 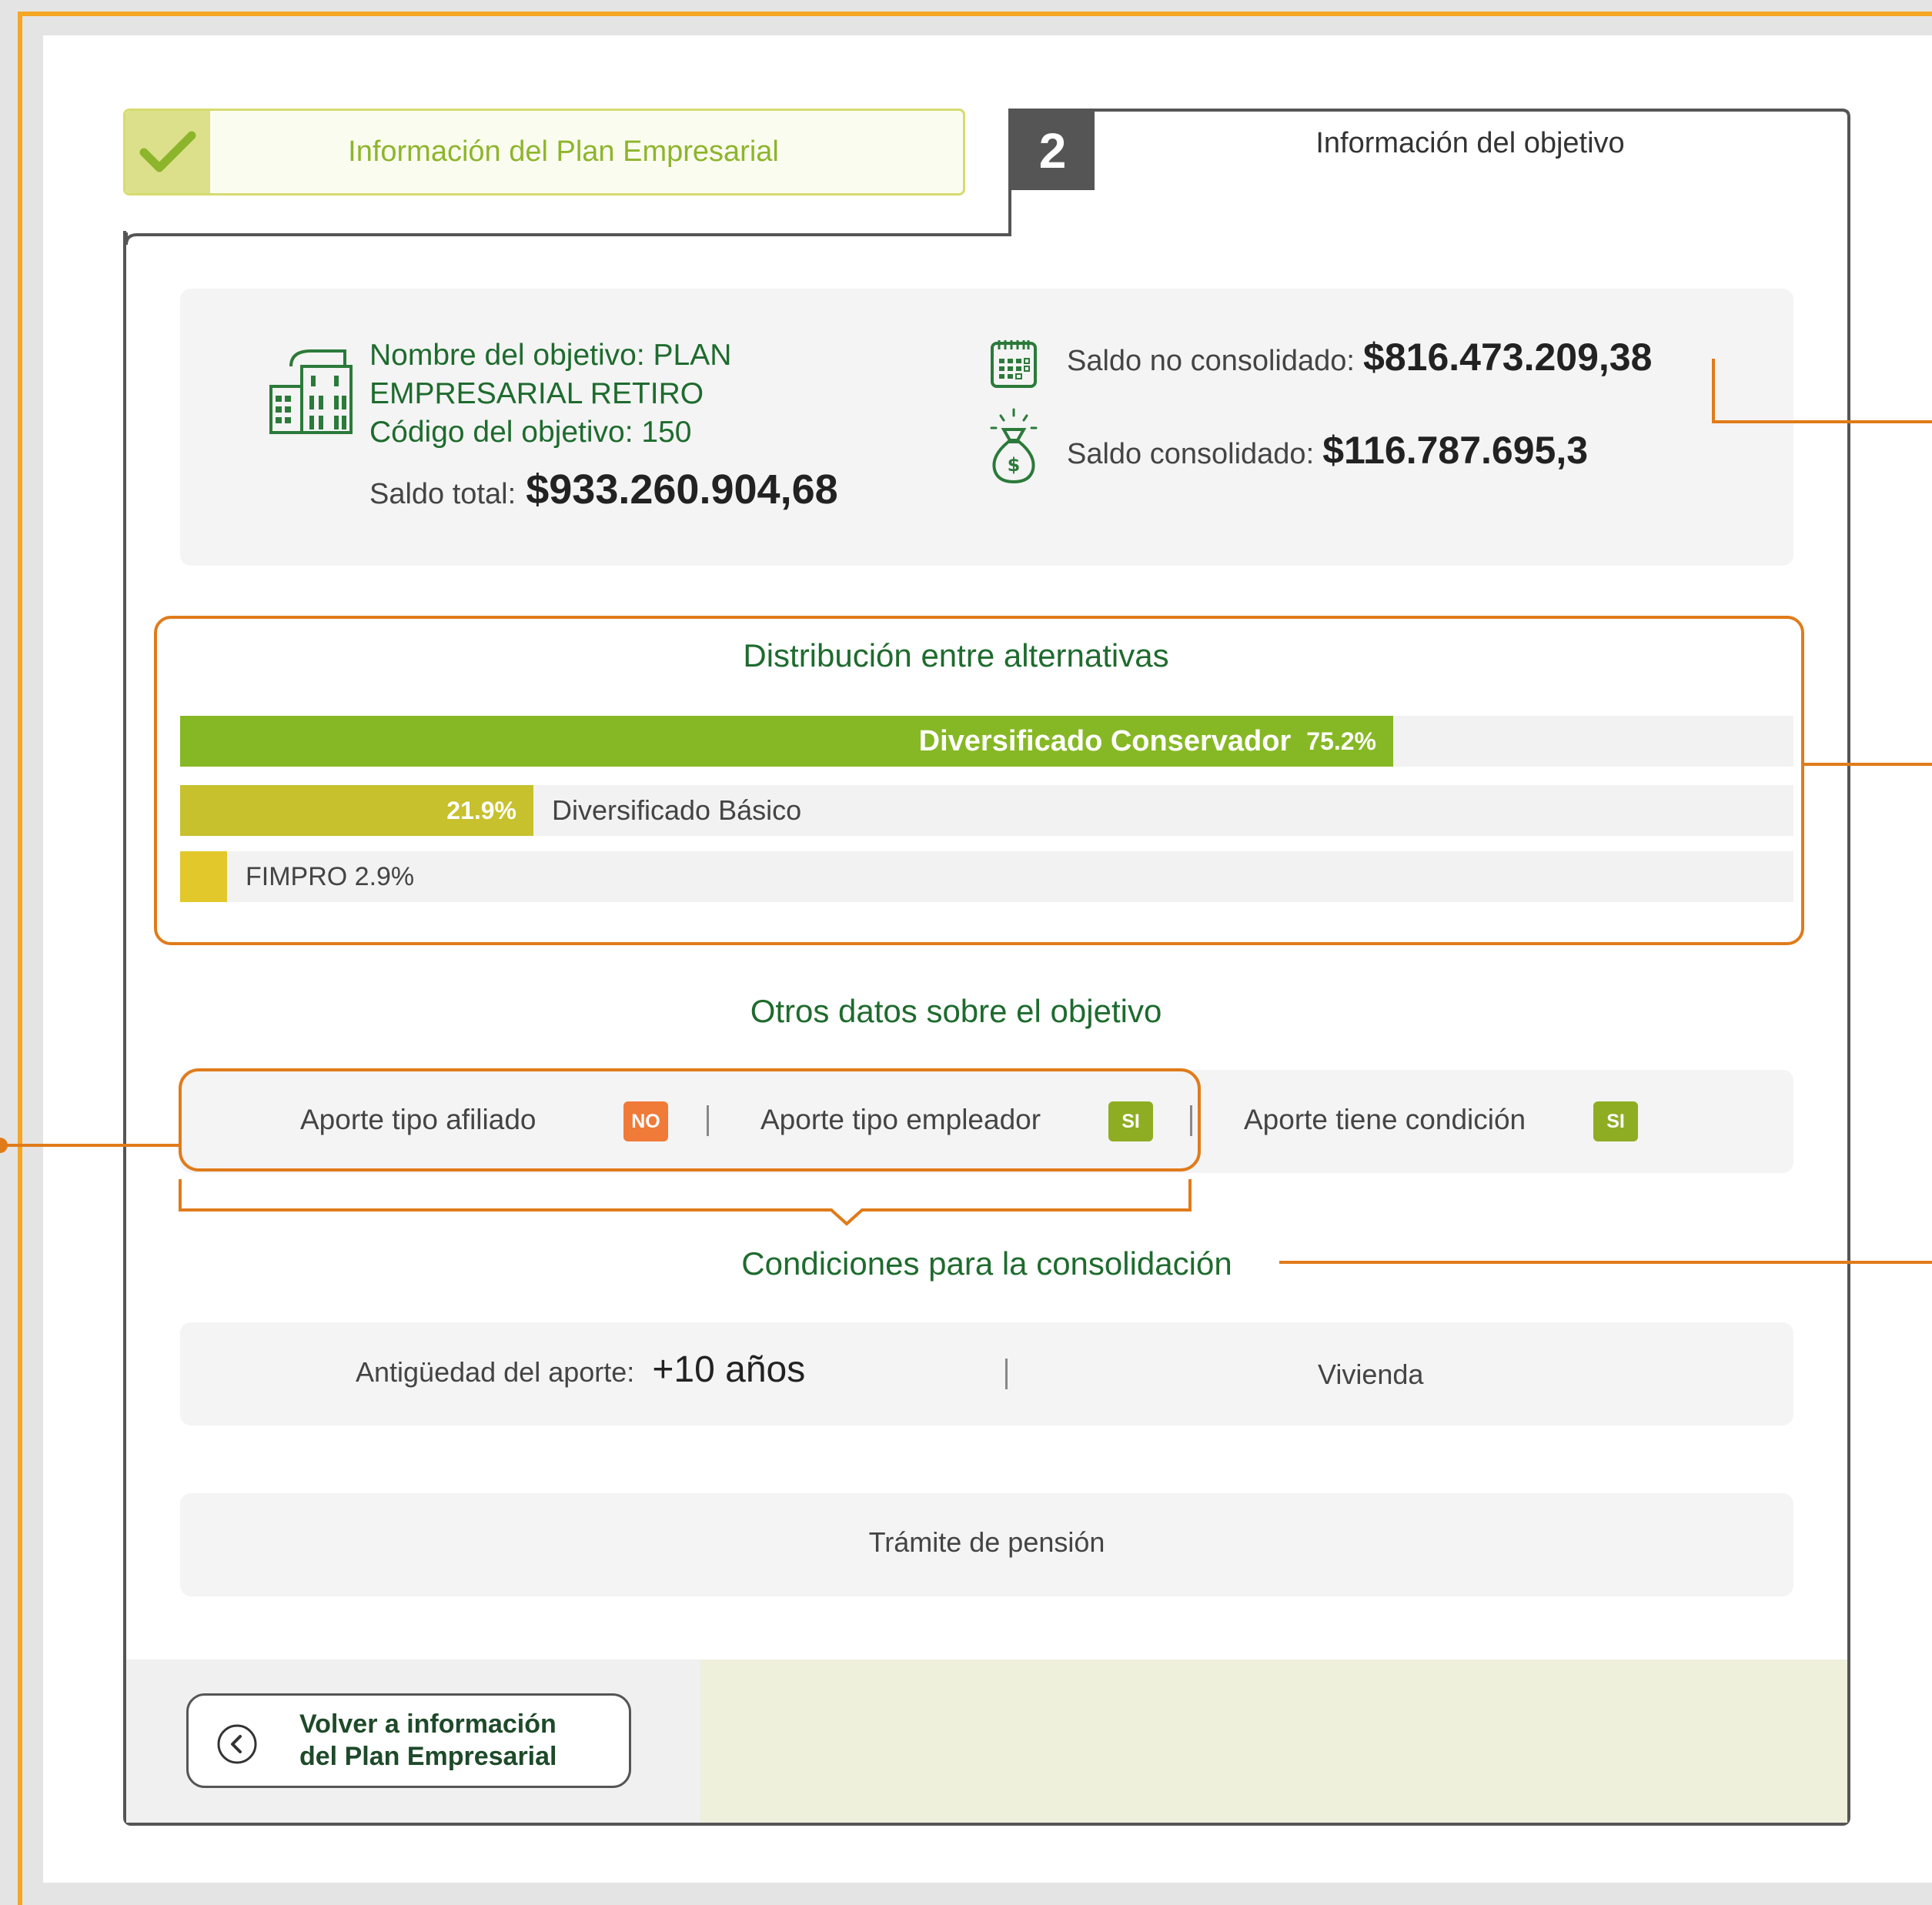 I want to click on footer-right, so click(x=1273, y=1741).